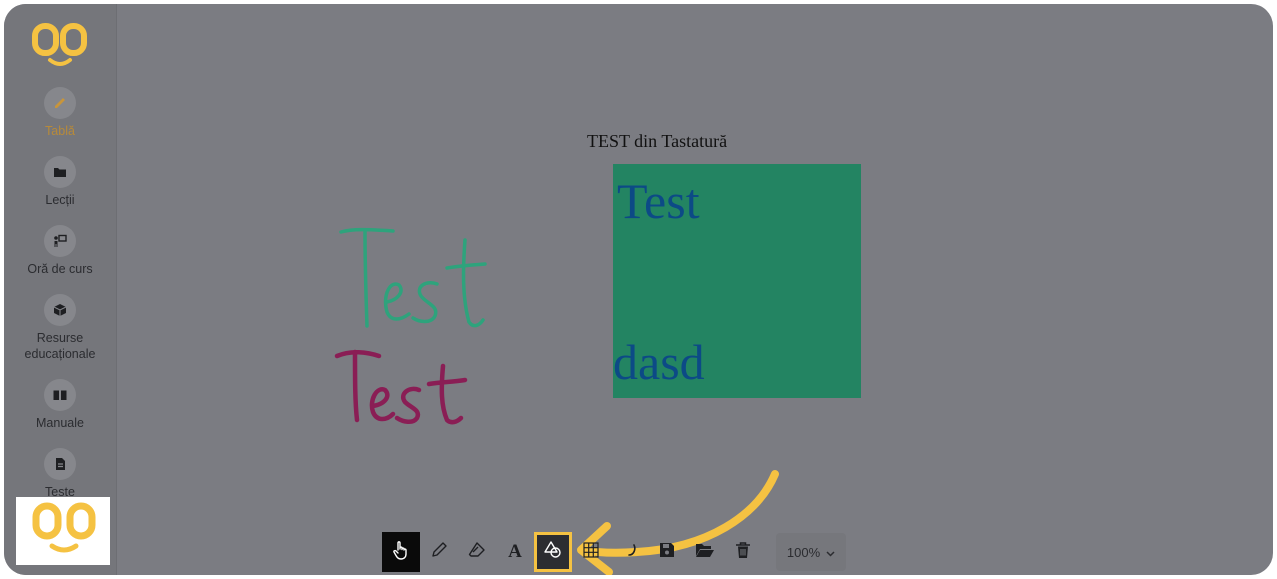 This screenshot has height=579, width=1277. I want to click on grid-icon, so click(591, 552).